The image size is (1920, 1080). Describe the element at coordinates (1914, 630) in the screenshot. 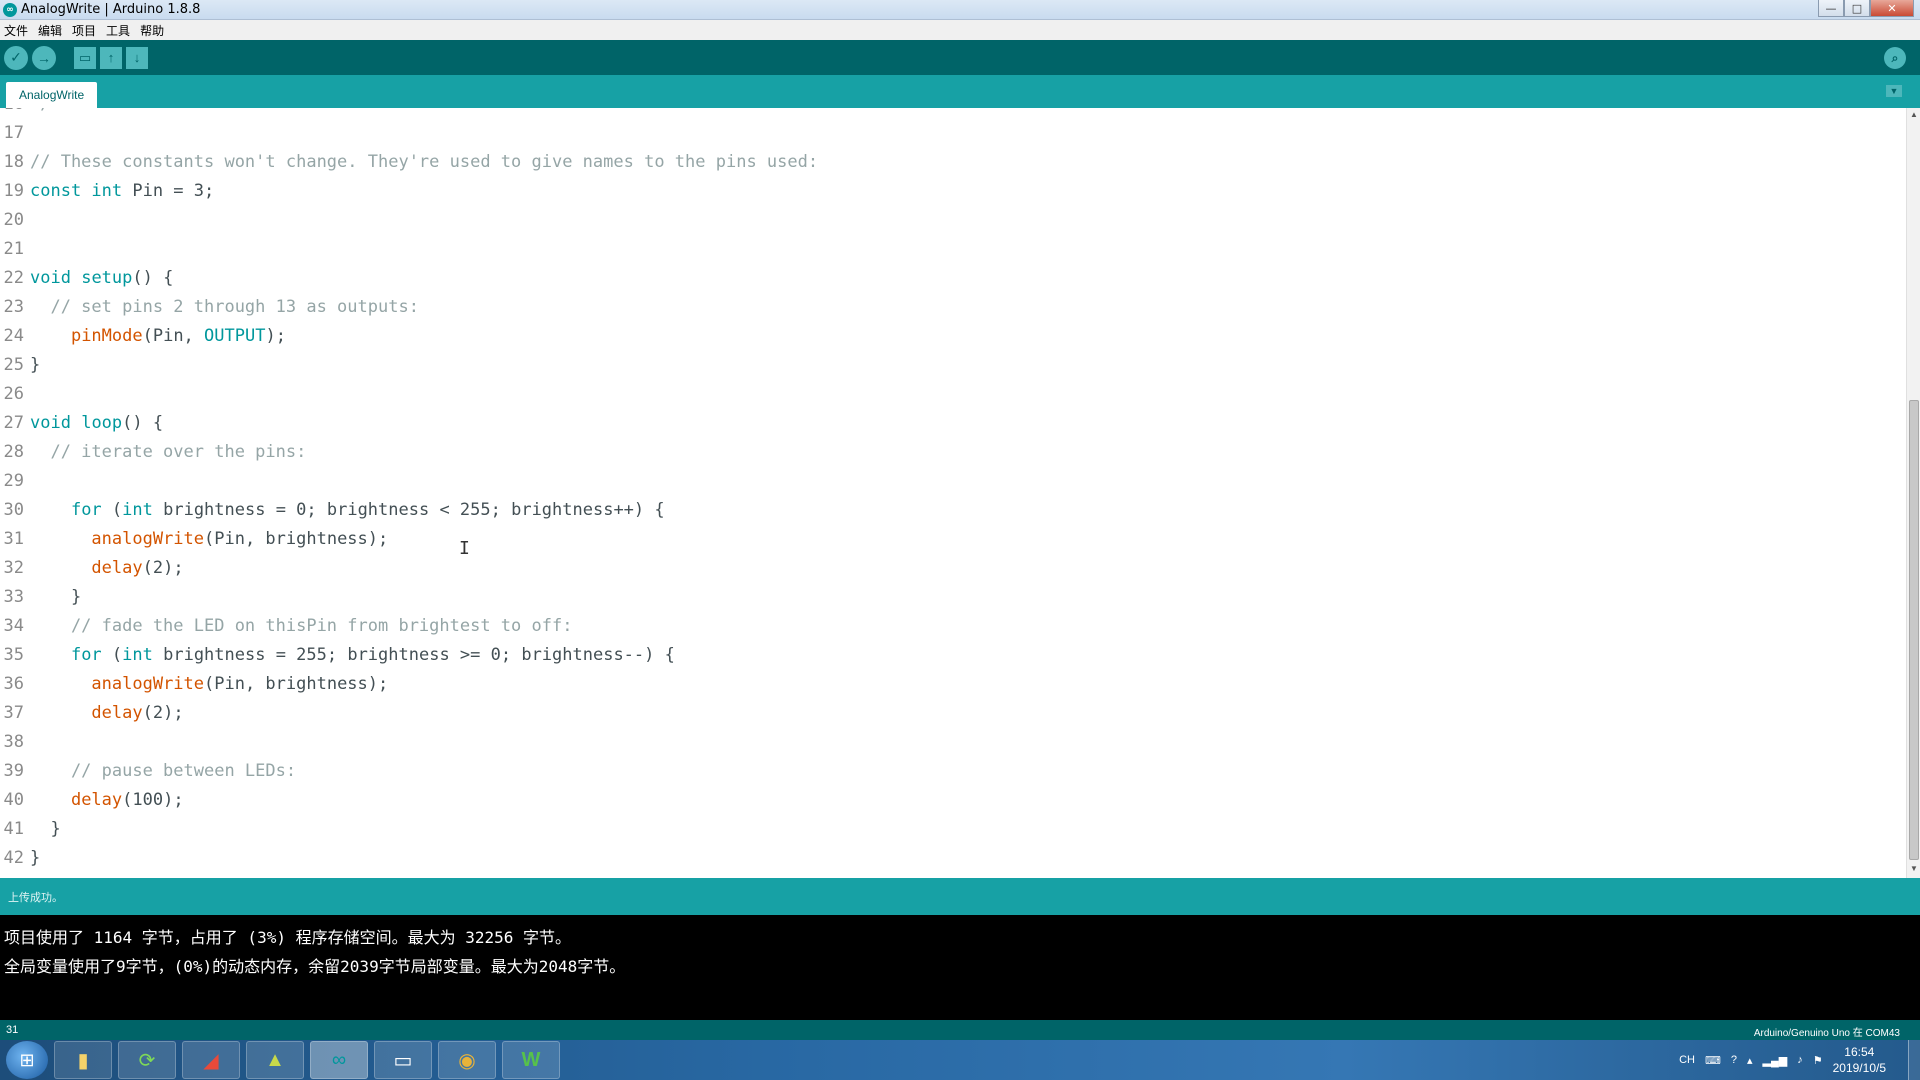

I see `scrollbar-thumb` at that location.